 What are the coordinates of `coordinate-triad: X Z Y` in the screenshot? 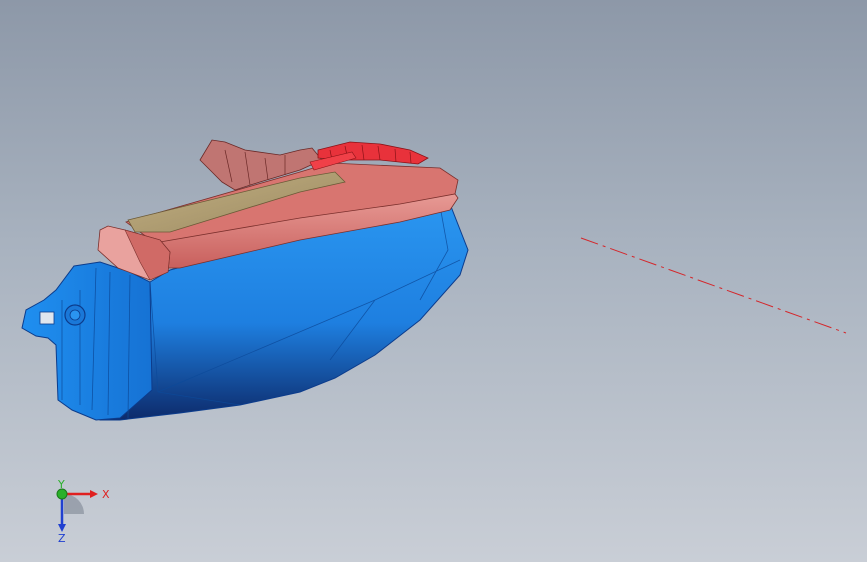 It's located at (83, 512).